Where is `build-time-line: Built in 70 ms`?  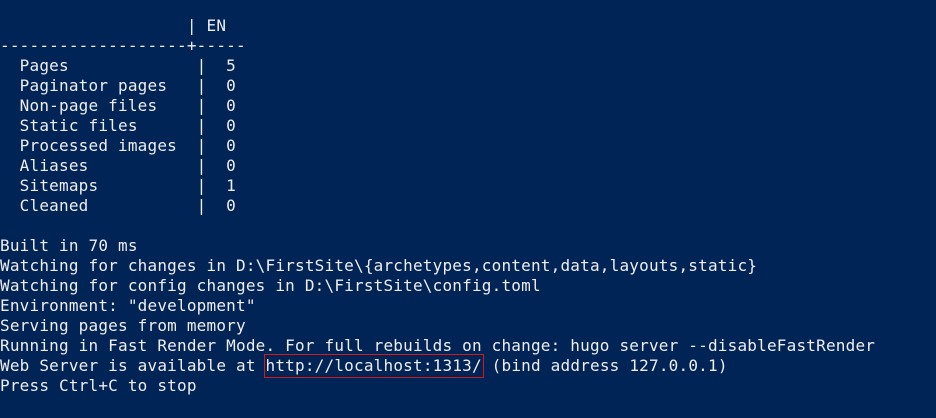
build-time-line: Built in 70 ms is located at coordinates (69, 245).